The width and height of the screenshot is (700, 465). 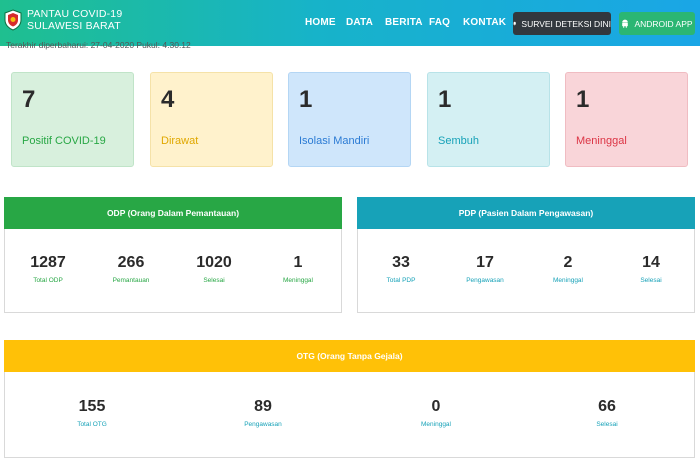 What do you see at coordinates (566, 23) in the screenshot?
I see `survei-button-label: SURVEI DETEKSI DINI` at bounding box center [566, 23].